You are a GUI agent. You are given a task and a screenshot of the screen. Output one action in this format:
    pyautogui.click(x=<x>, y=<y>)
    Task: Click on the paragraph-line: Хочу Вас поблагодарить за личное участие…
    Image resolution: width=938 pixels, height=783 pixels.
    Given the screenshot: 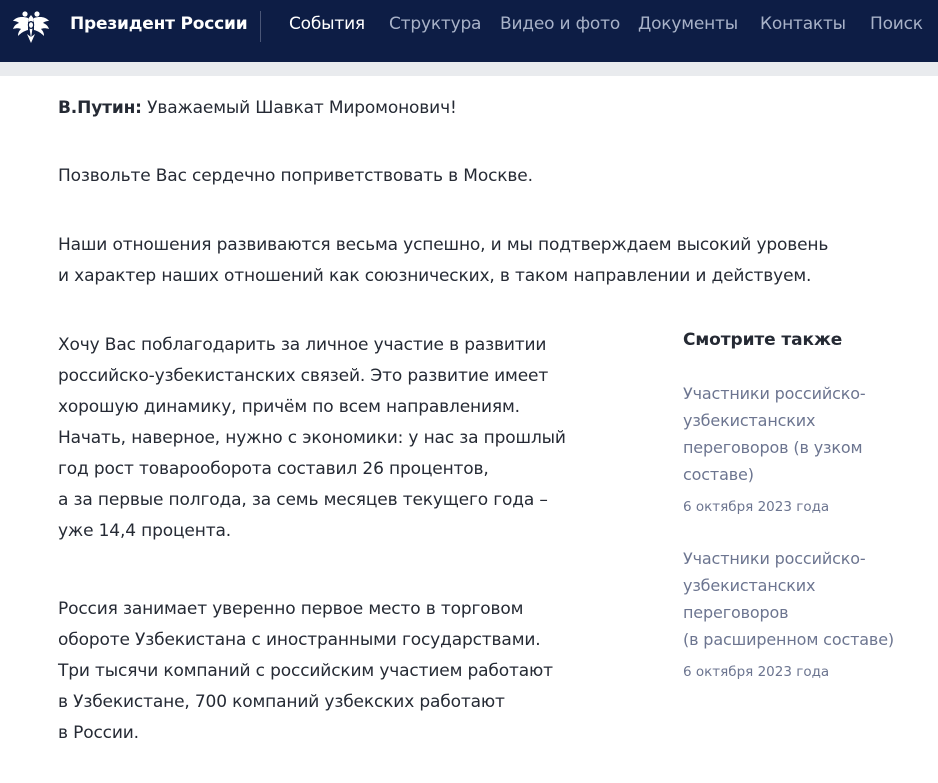 What is the action you would take?
    pyautogui.click(x=302, y=345)
    